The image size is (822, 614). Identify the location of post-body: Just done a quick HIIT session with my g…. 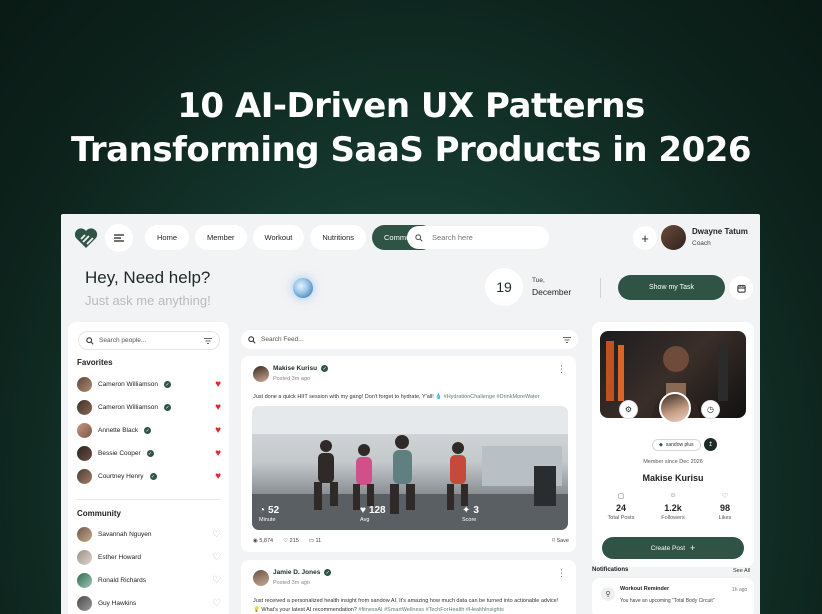
(348, 397).